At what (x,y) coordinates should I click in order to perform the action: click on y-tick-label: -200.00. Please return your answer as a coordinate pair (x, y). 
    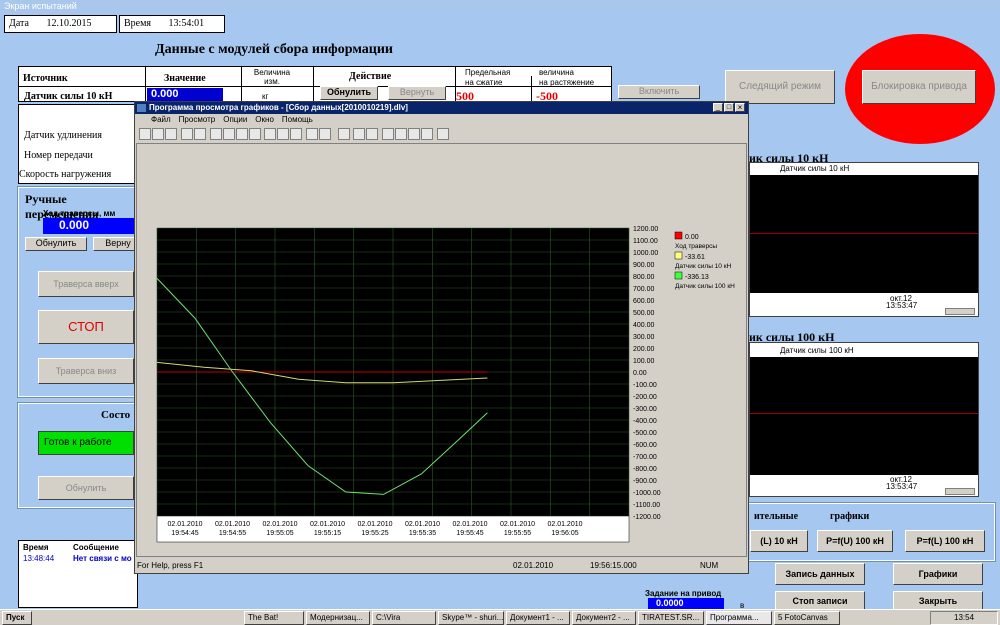
    Looking at the image, I should click on (645, 397).